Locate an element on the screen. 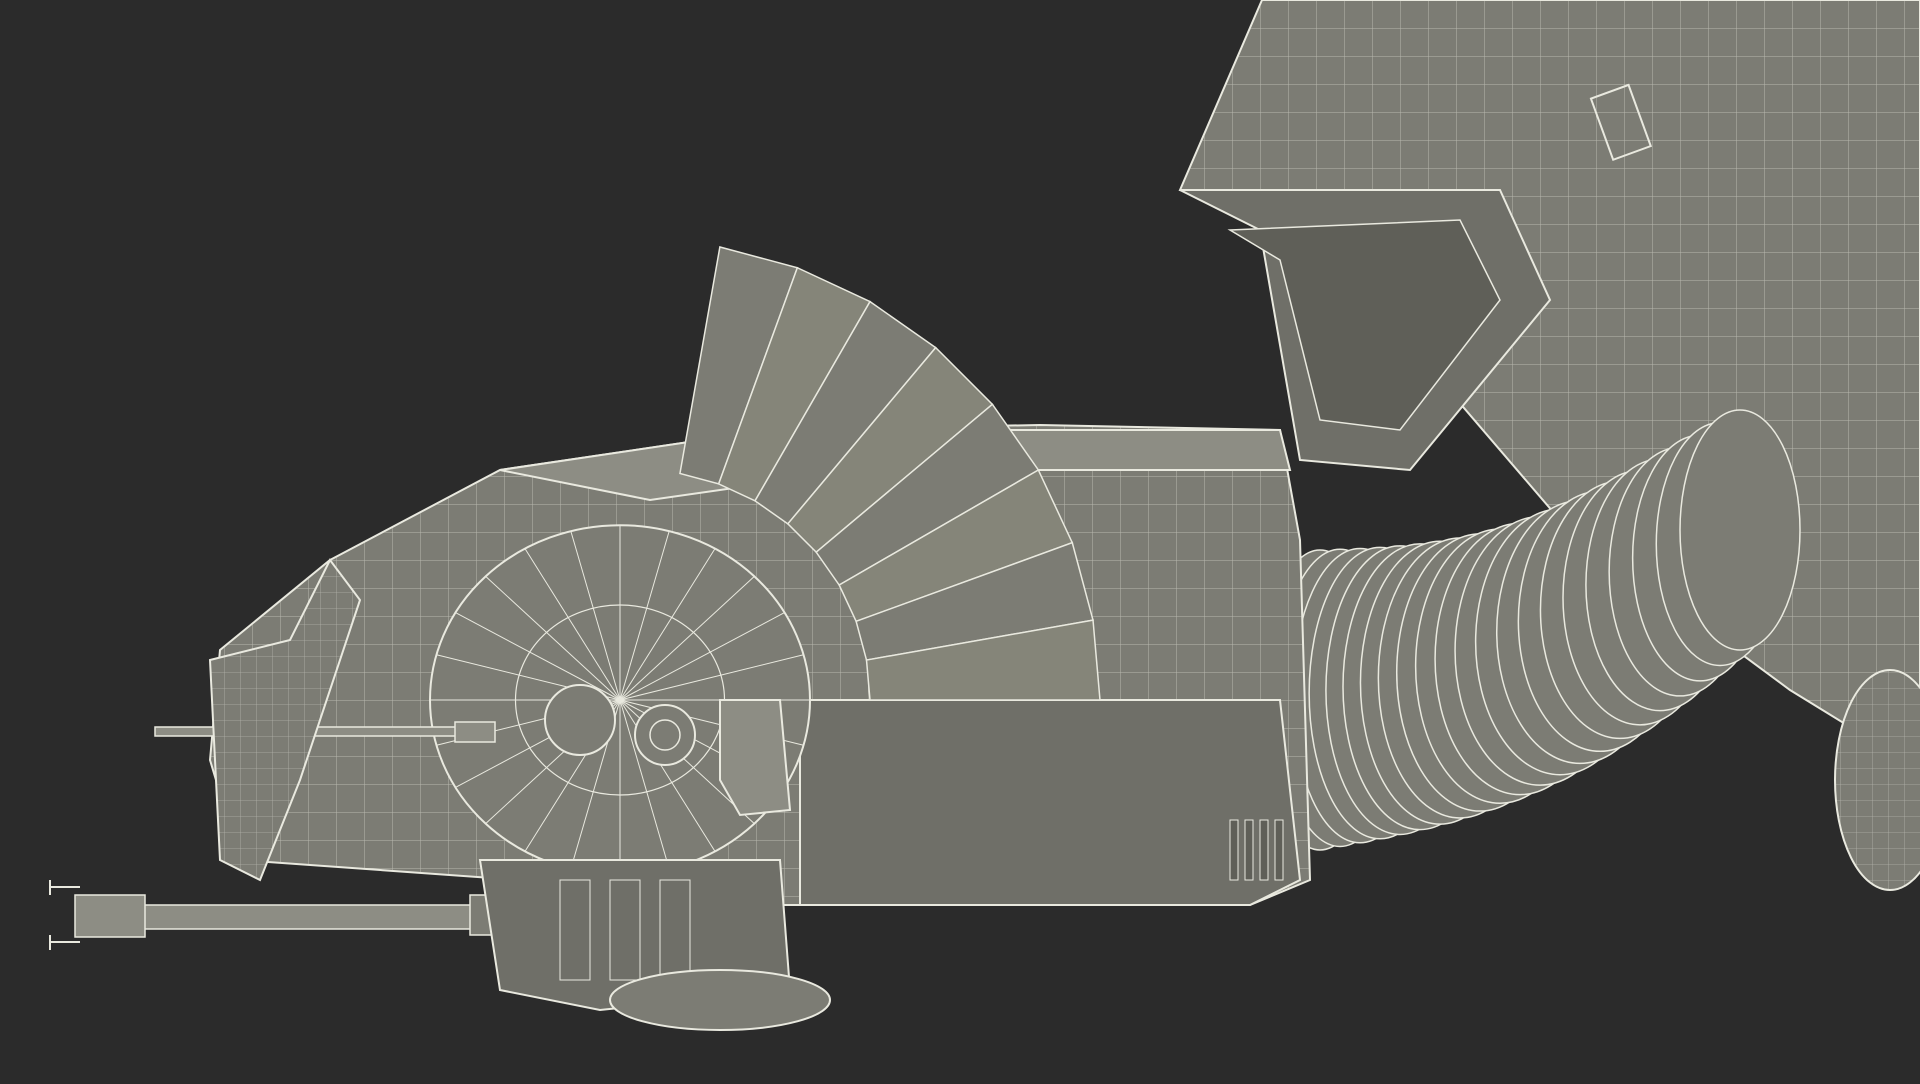 Image resolution: width=1920 pixels, height=1084 pixels. main-cannon is located at coordinates (290, 915).